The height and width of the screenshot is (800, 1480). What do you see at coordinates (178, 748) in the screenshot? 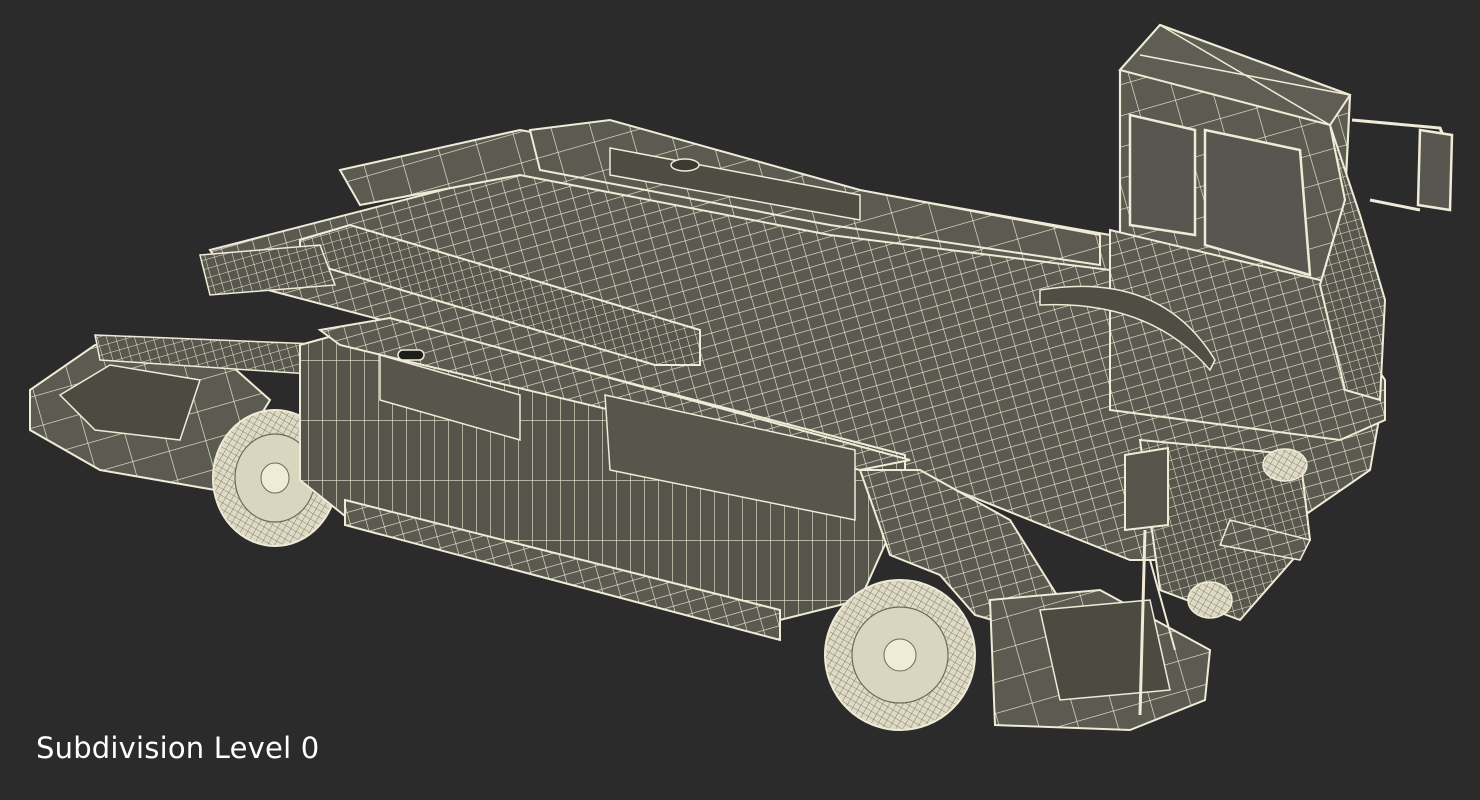
I see `subdivision-level-caption: Subdivision Level 0` at bounding box center [178, 748].